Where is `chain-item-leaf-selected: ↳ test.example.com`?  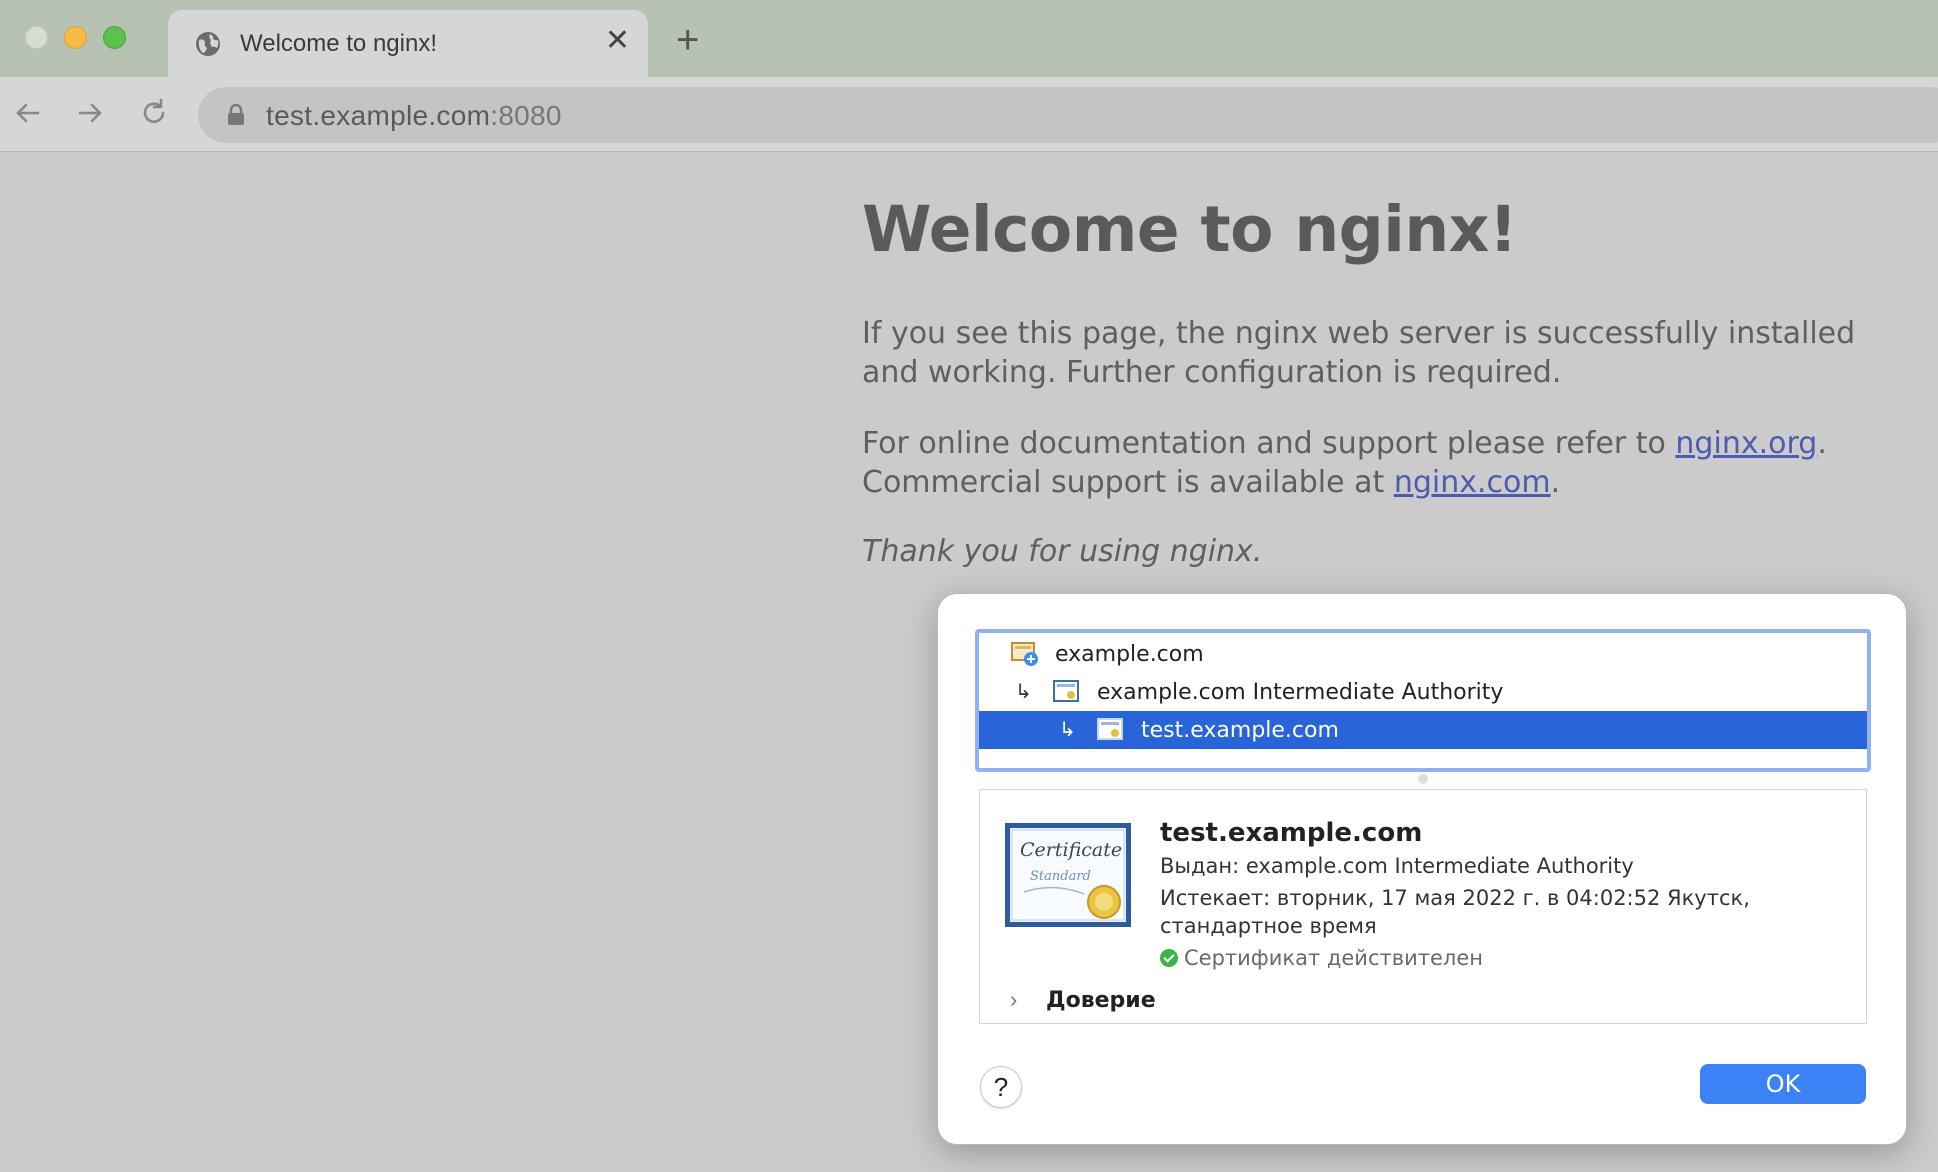 chain-item-leaf-selected: ↳ test.example.com is located at coordinates (1423, 730).